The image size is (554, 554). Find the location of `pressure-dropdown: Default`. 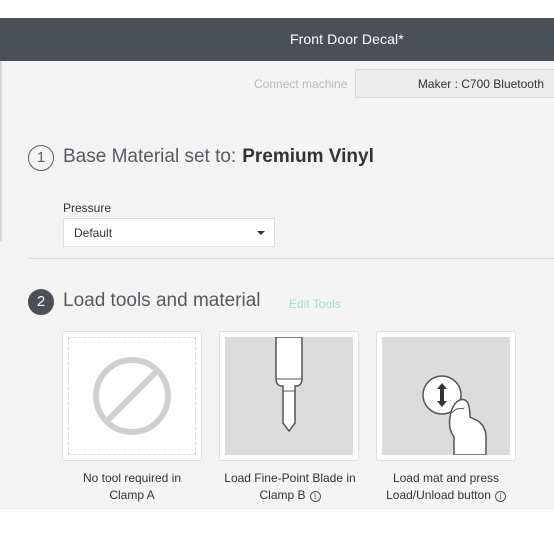

pressure-dropdown: Default is located at coordinates (169, 232).